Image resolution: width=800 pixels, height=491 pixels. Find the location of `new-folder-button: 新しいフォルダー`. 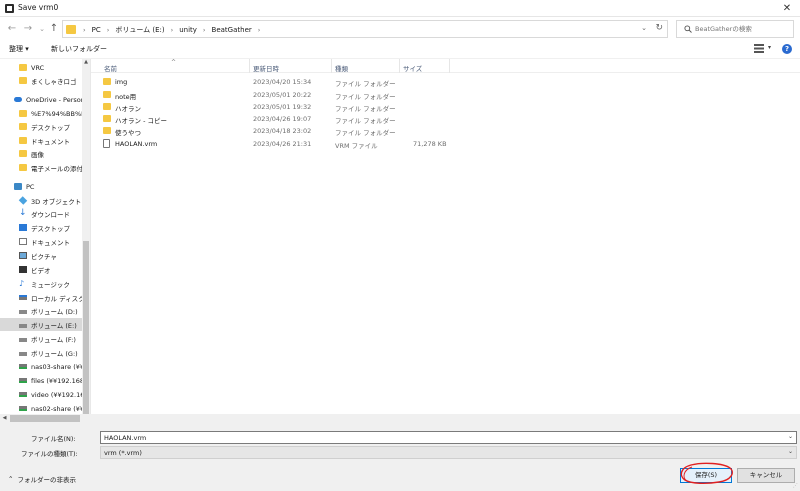

new-folder-button: 新しいフォルダー is located at coordinates (79, 49).